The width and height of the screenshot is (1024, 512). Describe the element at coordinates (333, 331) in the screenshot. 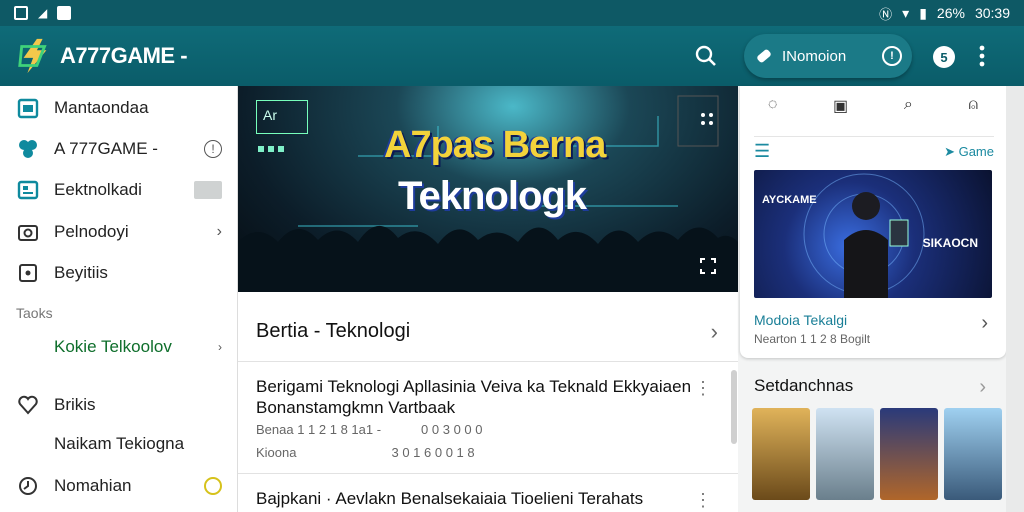

I see `section-title: Bertia - Teknologi` at that location.